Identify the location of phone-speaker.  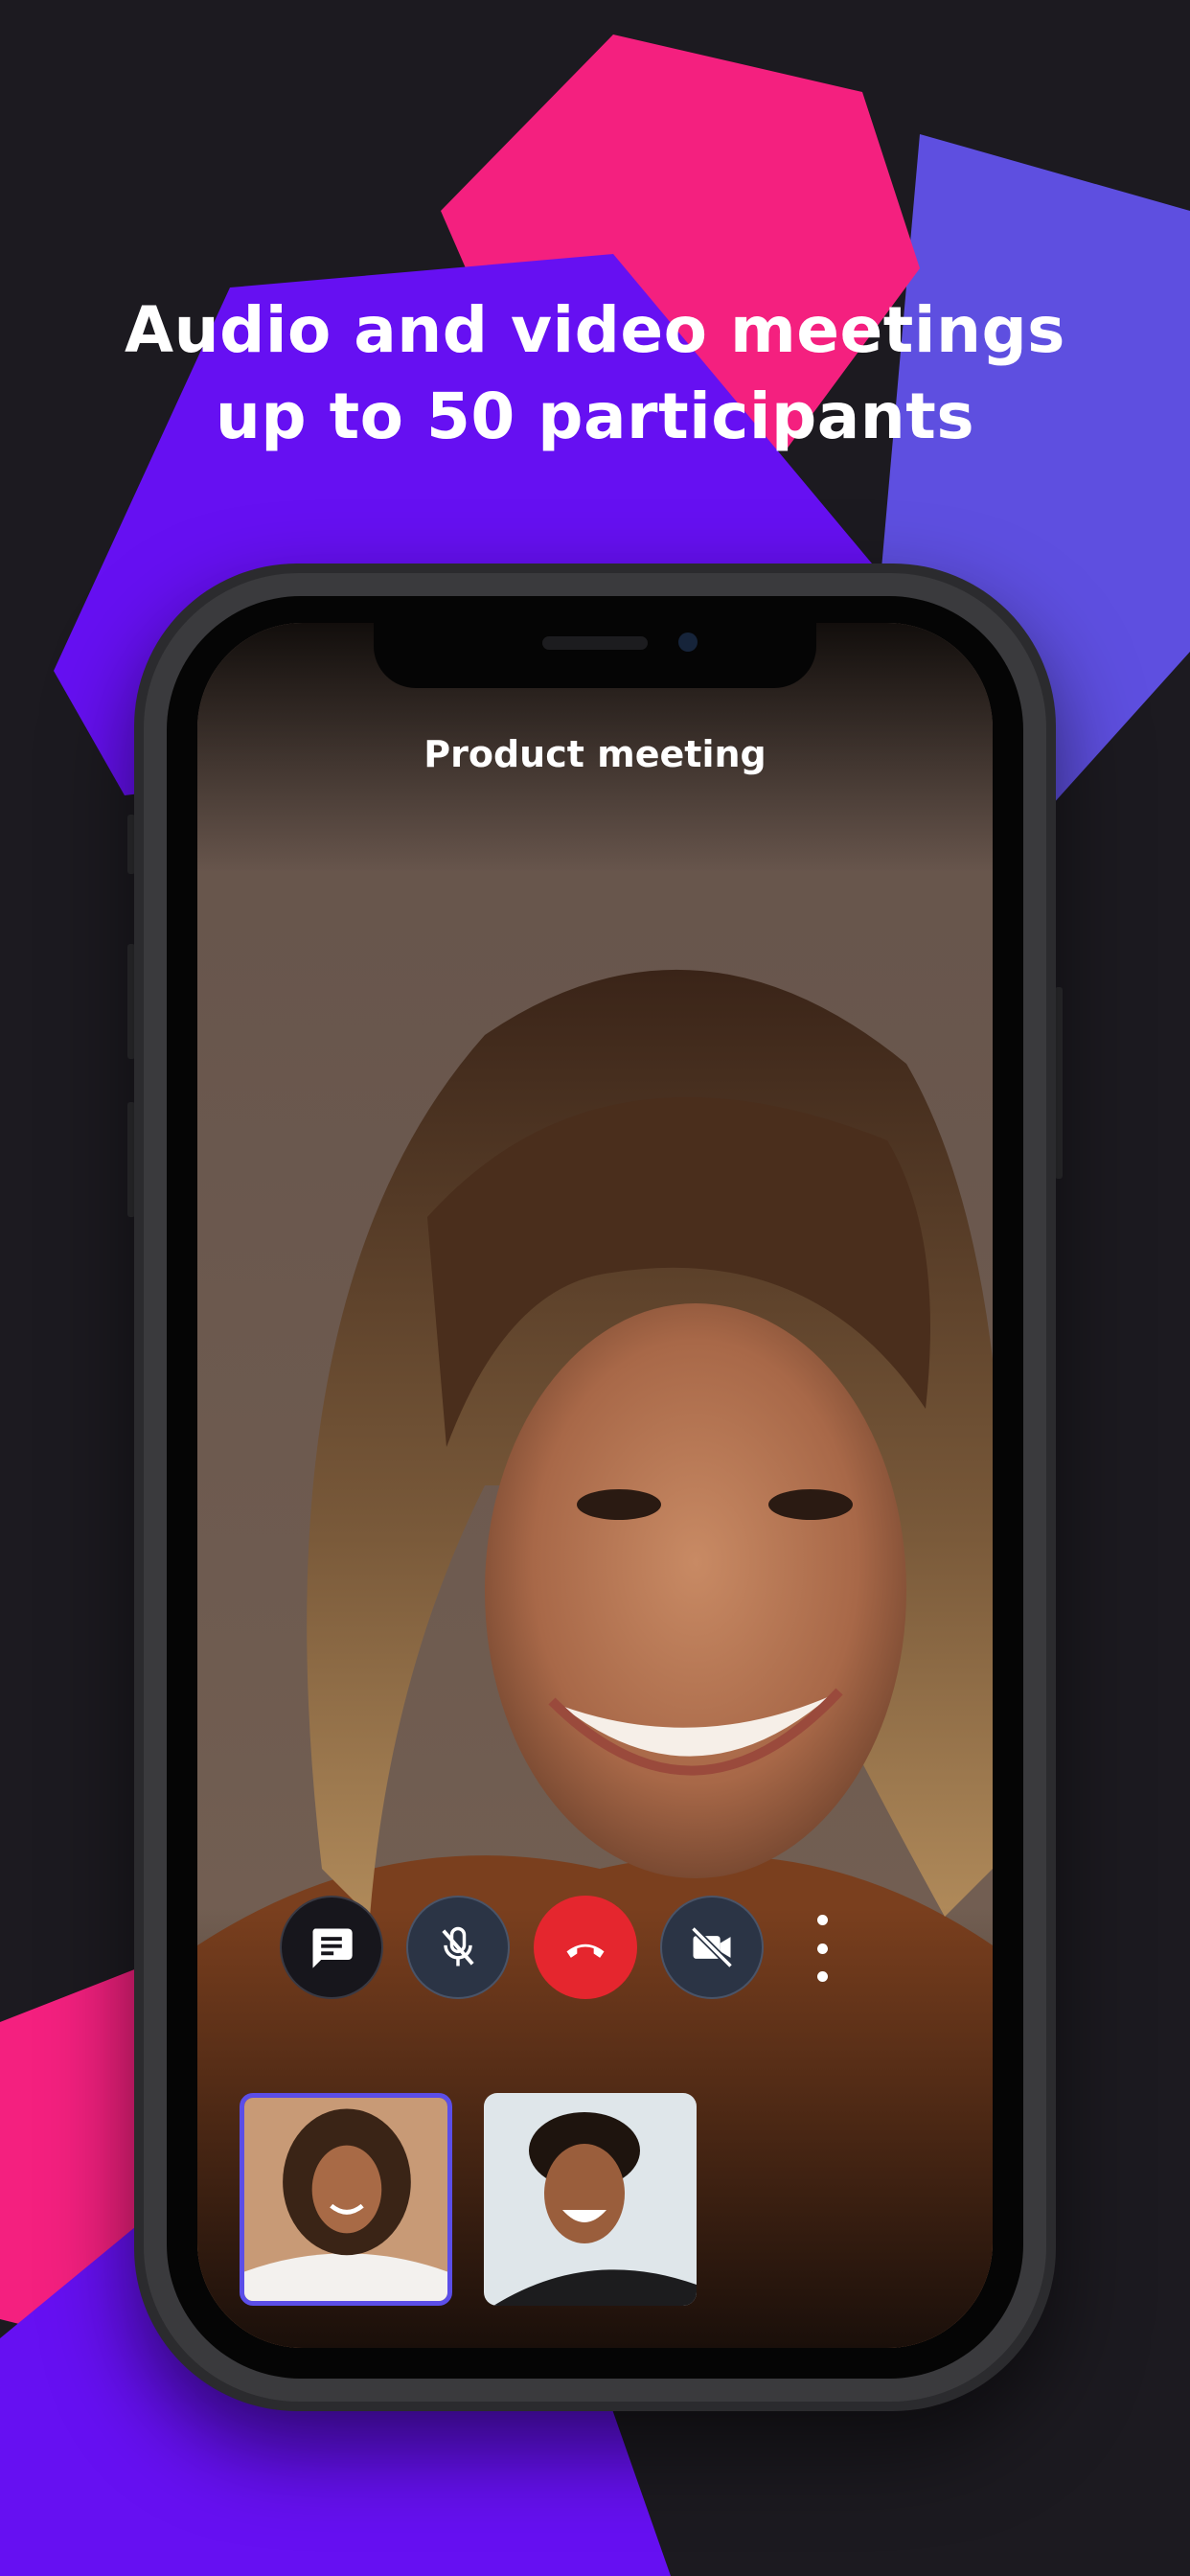
(595, 643).